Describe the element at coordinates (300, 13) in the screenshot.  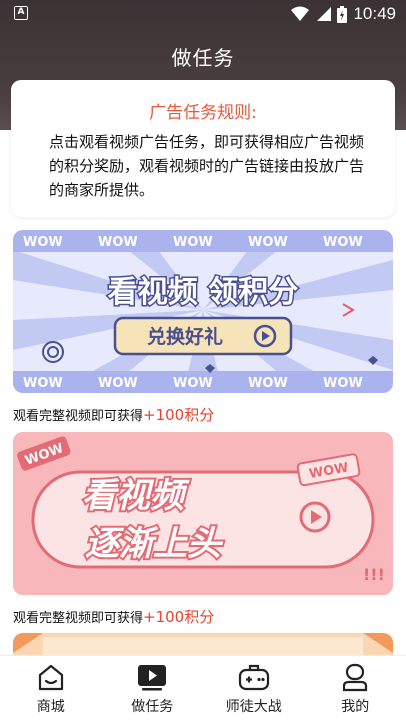
I see `wifi-icon` at that location.